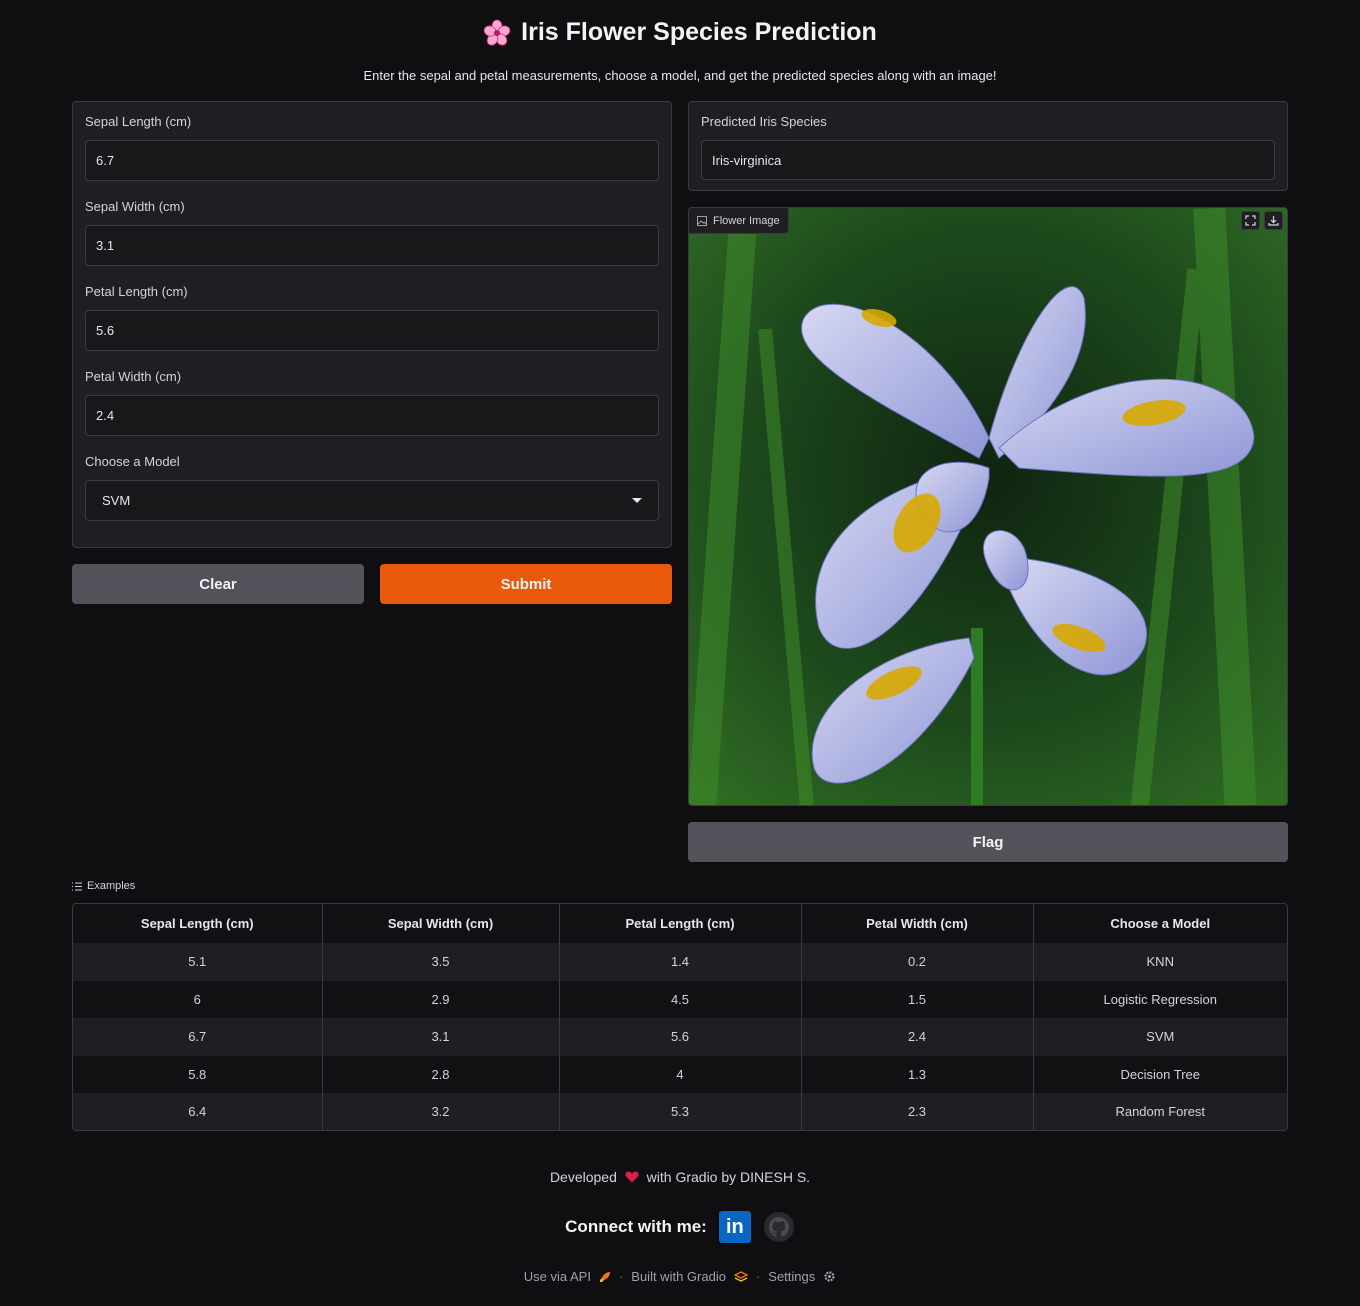  What do you see at coordinates (135, 206) in the screenshot?
I see `sepal-width-label: Sepal Width (cm)` at bounding box center [135, 206].